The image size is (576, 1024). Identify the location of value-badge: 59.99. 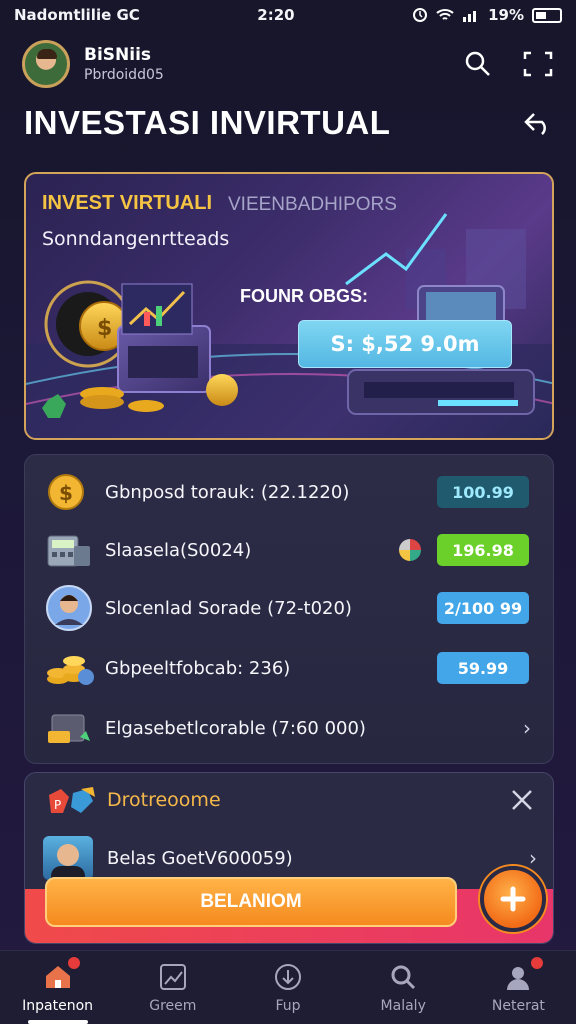
(483, 668).